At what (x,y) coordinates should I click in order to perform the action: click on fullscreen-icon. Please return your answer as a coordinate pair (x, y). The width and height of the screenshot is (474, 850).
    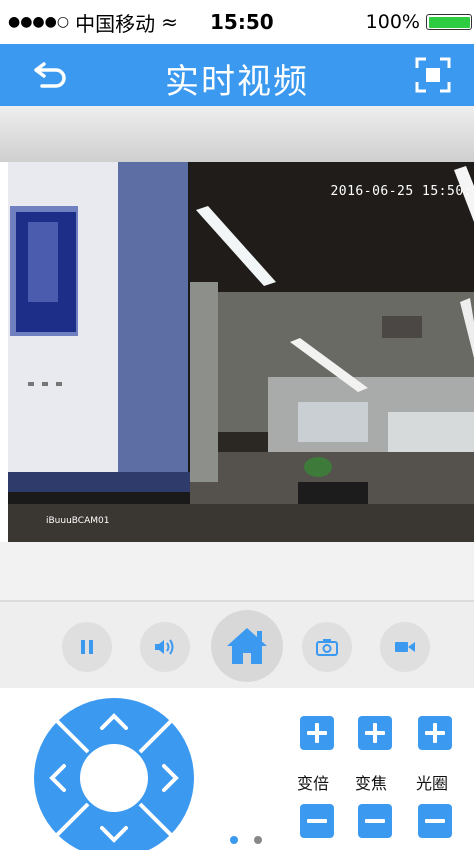
    Looking at the image, I should click on (433, 75).